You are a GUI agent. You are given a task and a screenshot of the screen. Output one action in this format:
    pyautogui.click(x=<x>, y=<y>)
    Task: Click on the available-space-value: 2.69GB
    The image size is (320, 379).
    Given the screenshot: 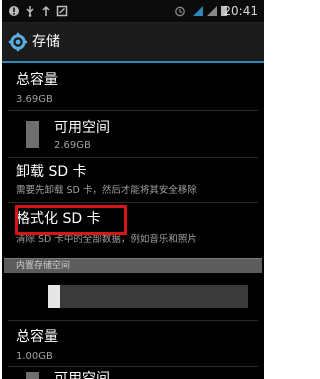 What is the action you would take?
    pyautogui.click(x=72, y=145)
    